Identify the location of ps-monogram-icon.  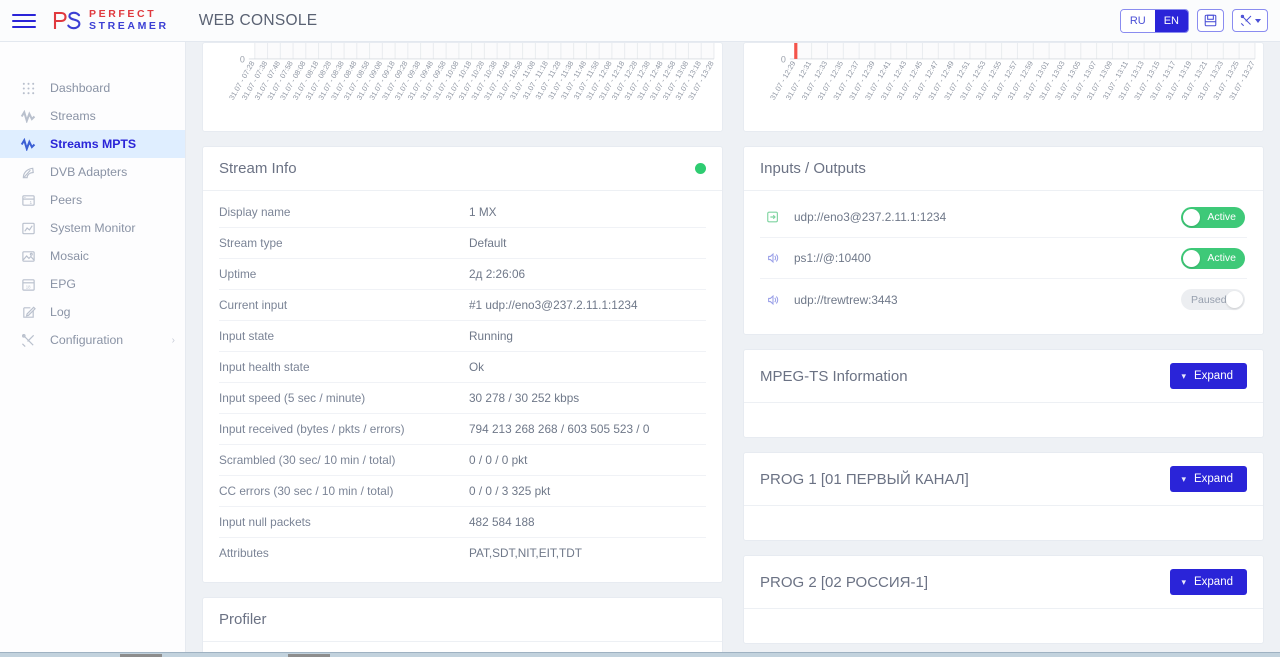
(67, 20).